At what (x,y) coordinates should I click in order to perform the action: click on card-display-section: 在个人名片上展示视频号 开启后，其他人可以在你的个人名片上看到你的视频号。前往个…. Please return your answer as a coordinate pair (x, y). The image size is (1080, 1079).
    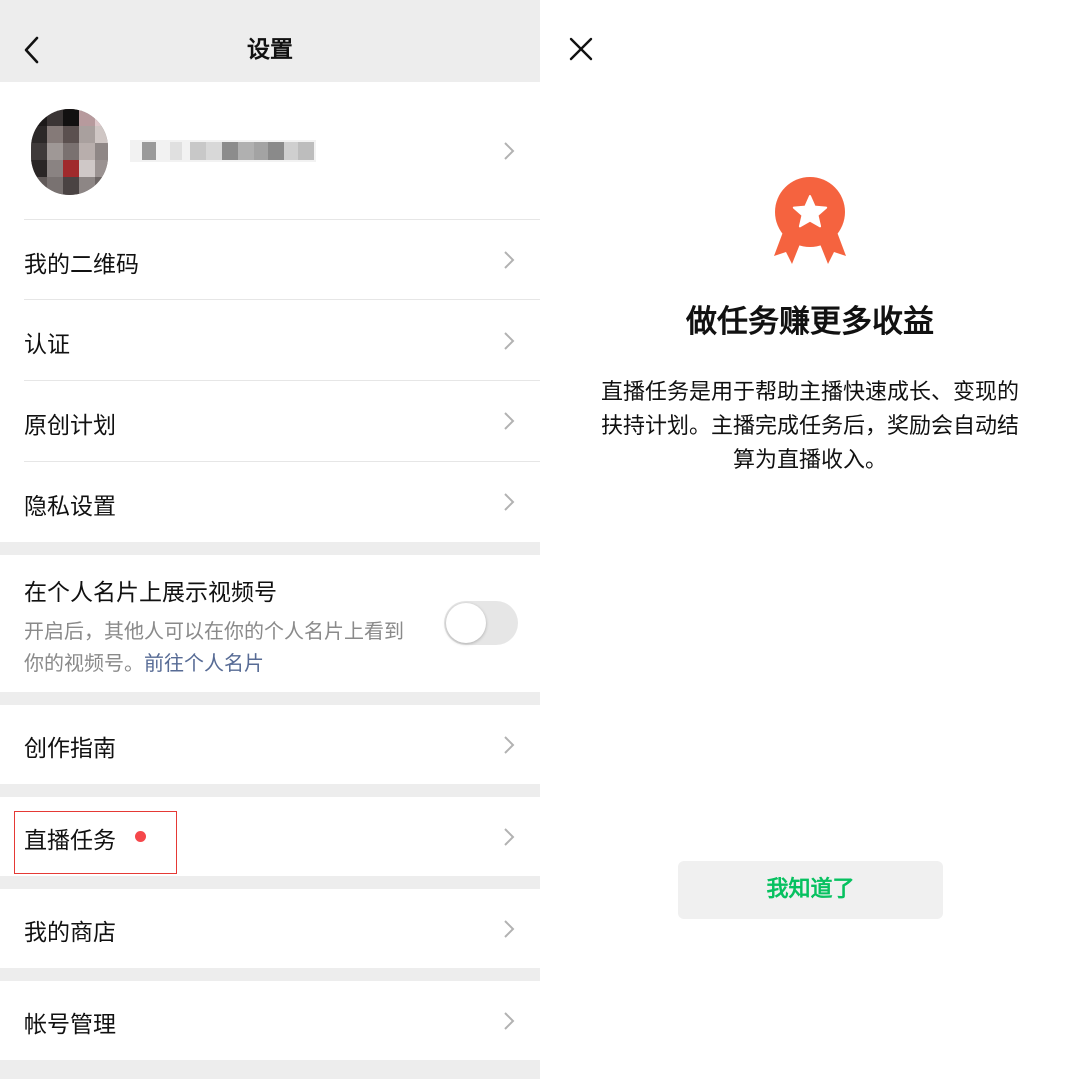
    Looking at the image, I should click on (270, 623).